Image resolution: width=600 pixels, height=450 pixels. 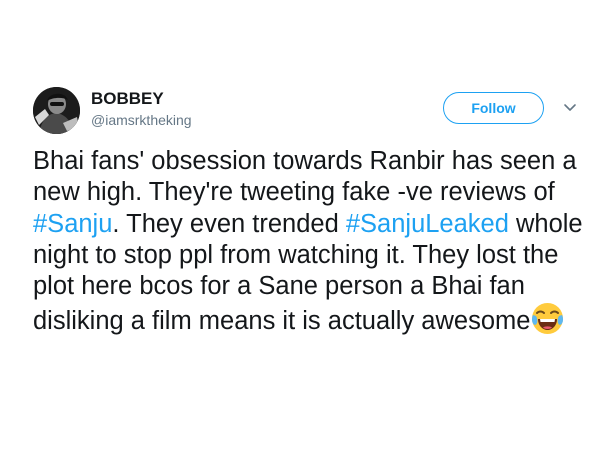 I want to click on tweet-text-part: . They even trended, so click(x=229, y=223).